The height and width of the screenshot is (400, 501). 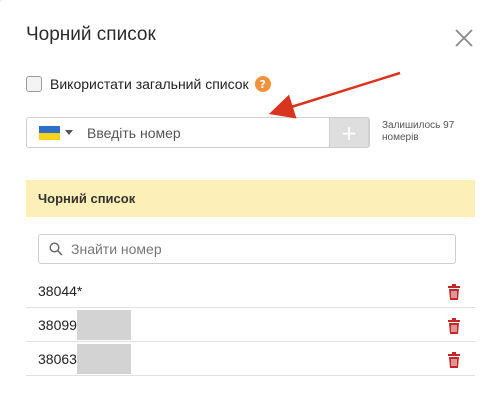 I want to click on list-item-number: 38063, so click(x=57, y=358).